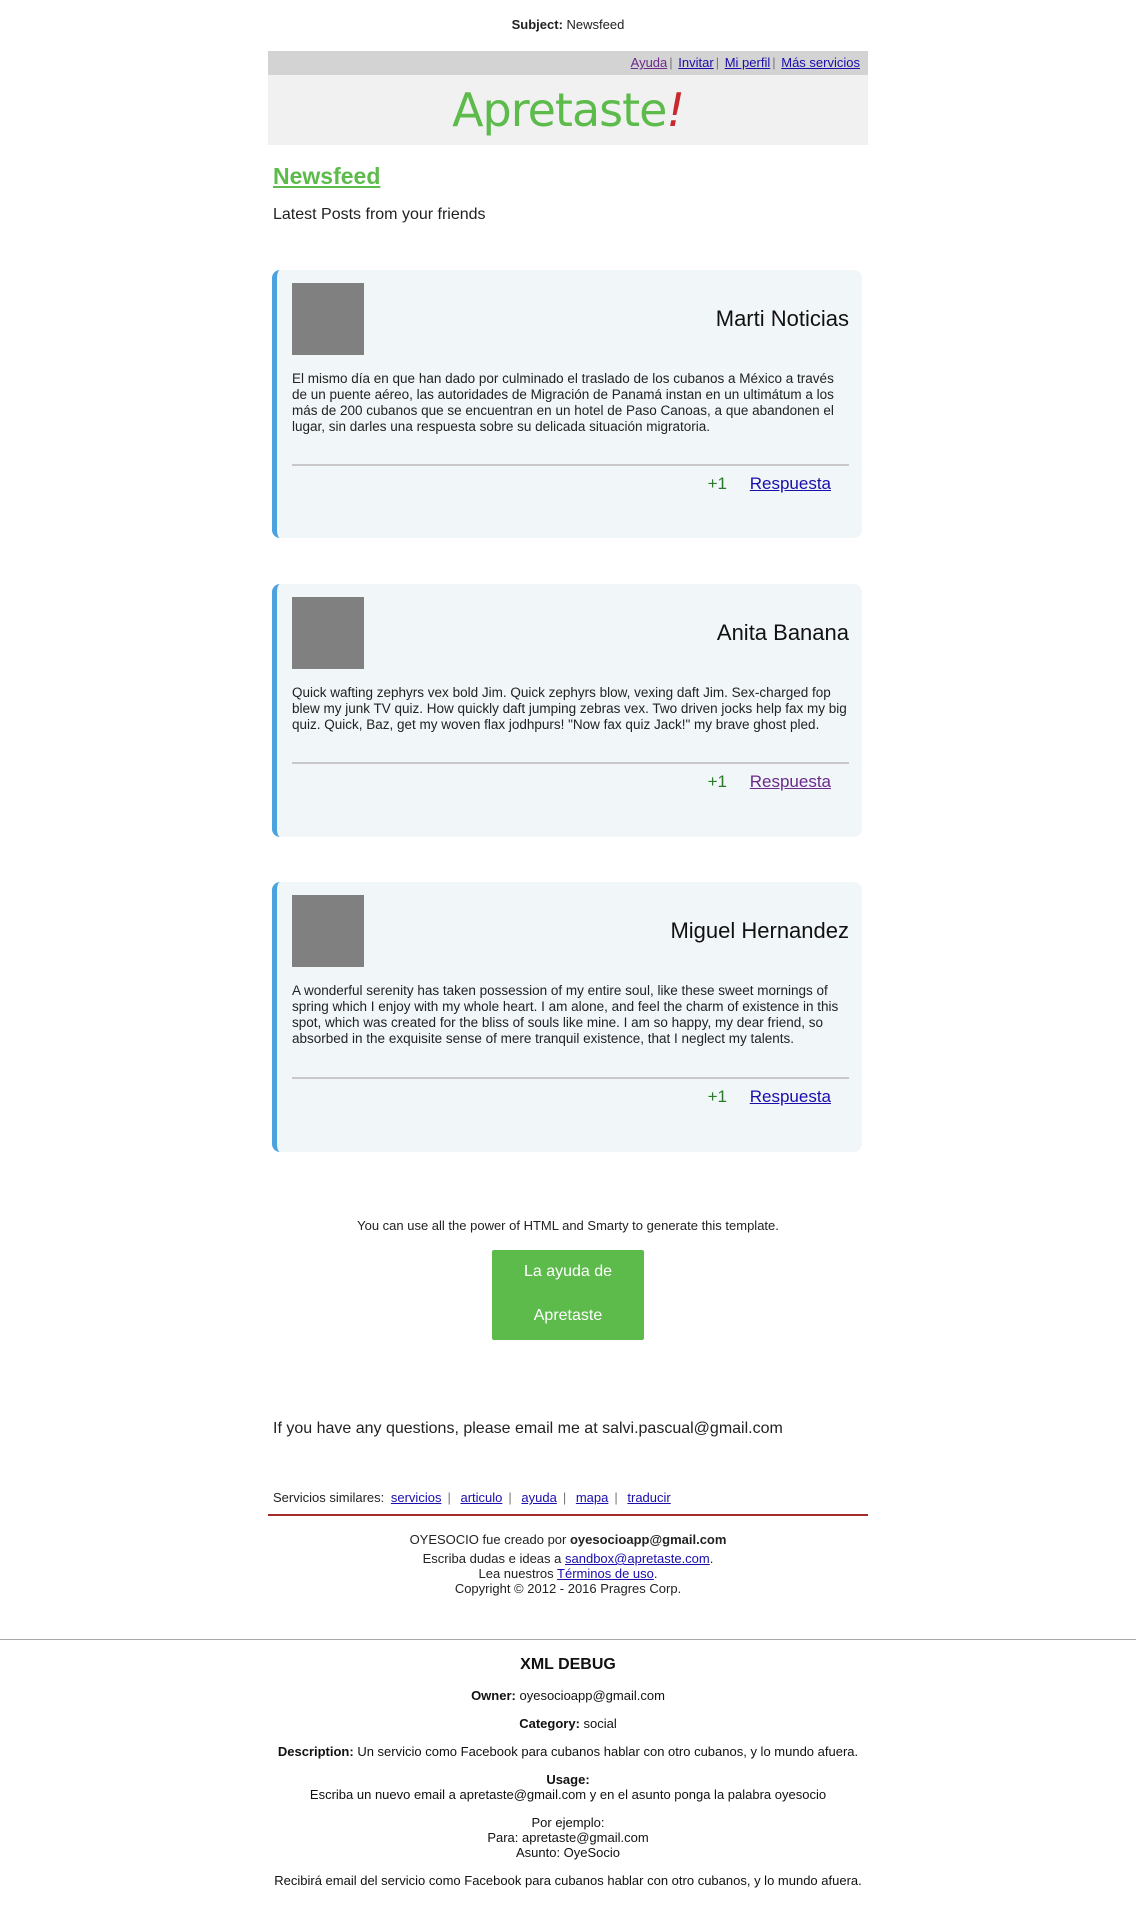 This screenshot has width=1136, height=1909. I want to click on debug-category: Category: social, so click(568, 1723).